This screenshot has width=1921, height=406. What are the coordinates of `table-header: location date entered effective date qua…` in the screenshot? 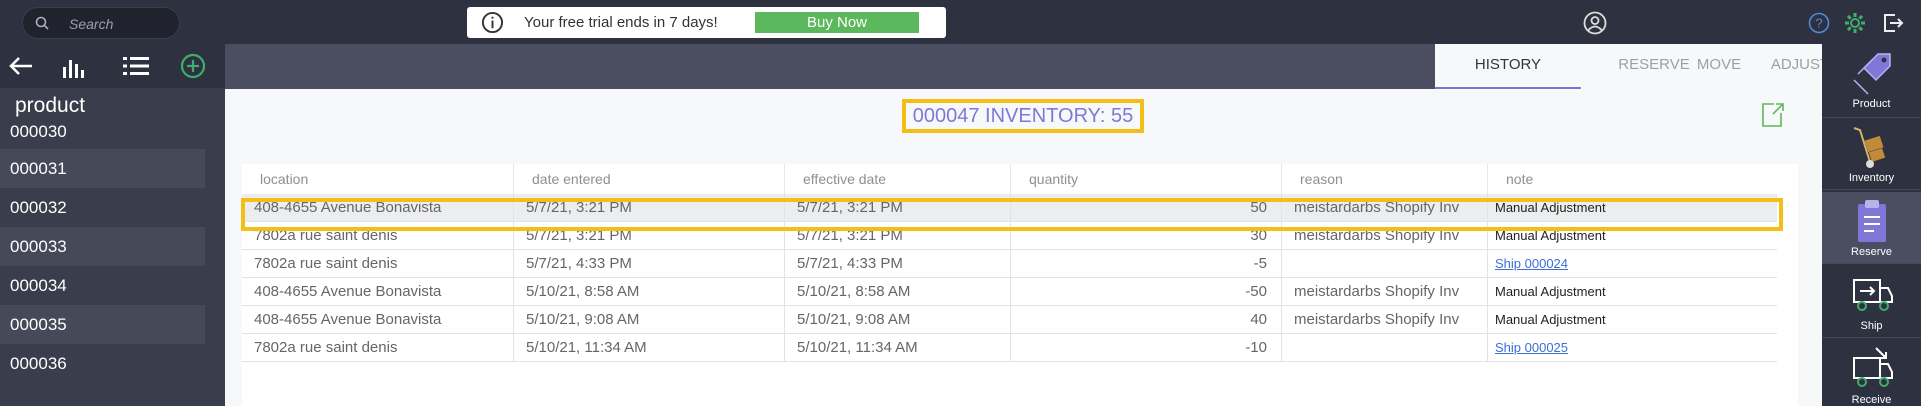 It's located at (1020, 179).